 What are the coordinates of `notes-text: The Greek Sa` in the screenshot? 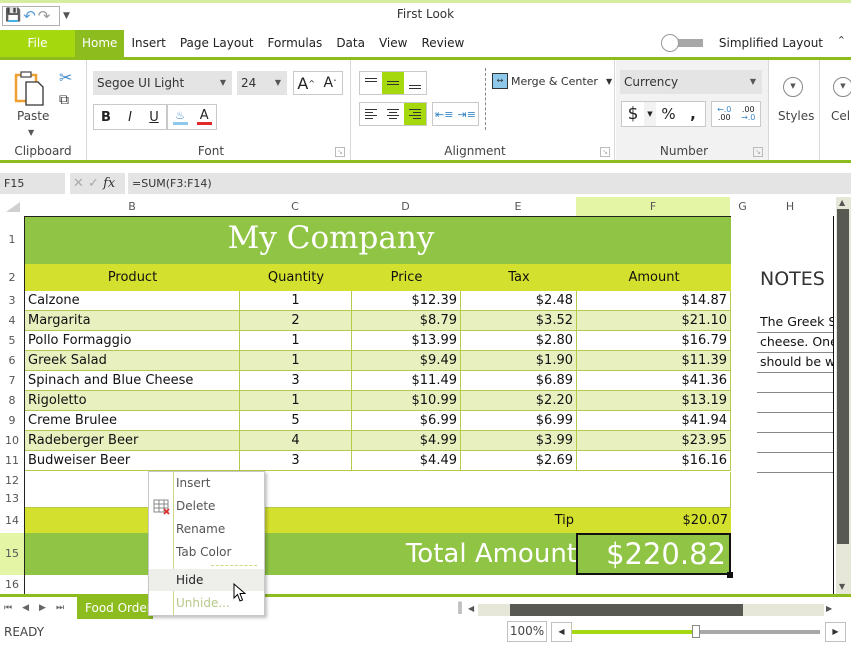 It's located at (796, 322).